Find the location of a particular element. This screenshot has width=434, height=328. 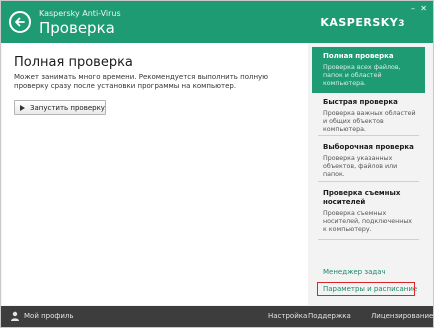

sidebar-item-title: Проверка съемных носителей is located at coordinates (362, 197).